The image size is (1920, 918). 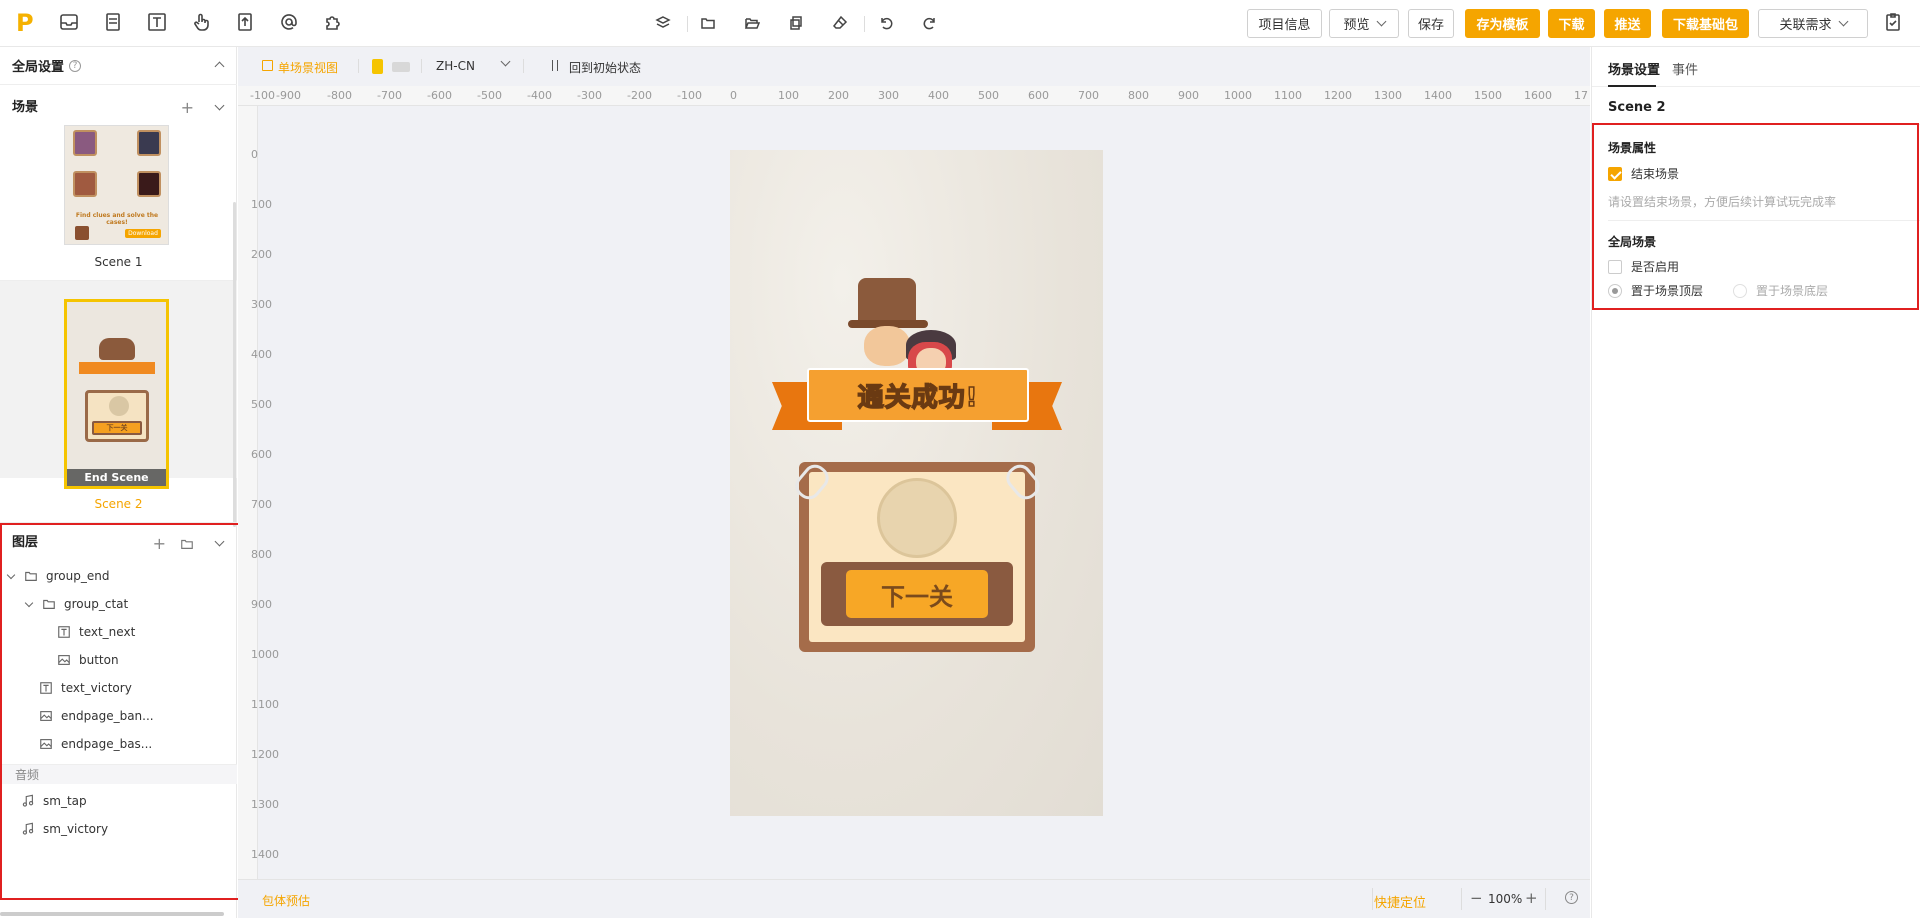 What do you see at coordinates (187, 107) in the screenshot?
I see `add-scene-icon: +` at bounding box center [187, 107].